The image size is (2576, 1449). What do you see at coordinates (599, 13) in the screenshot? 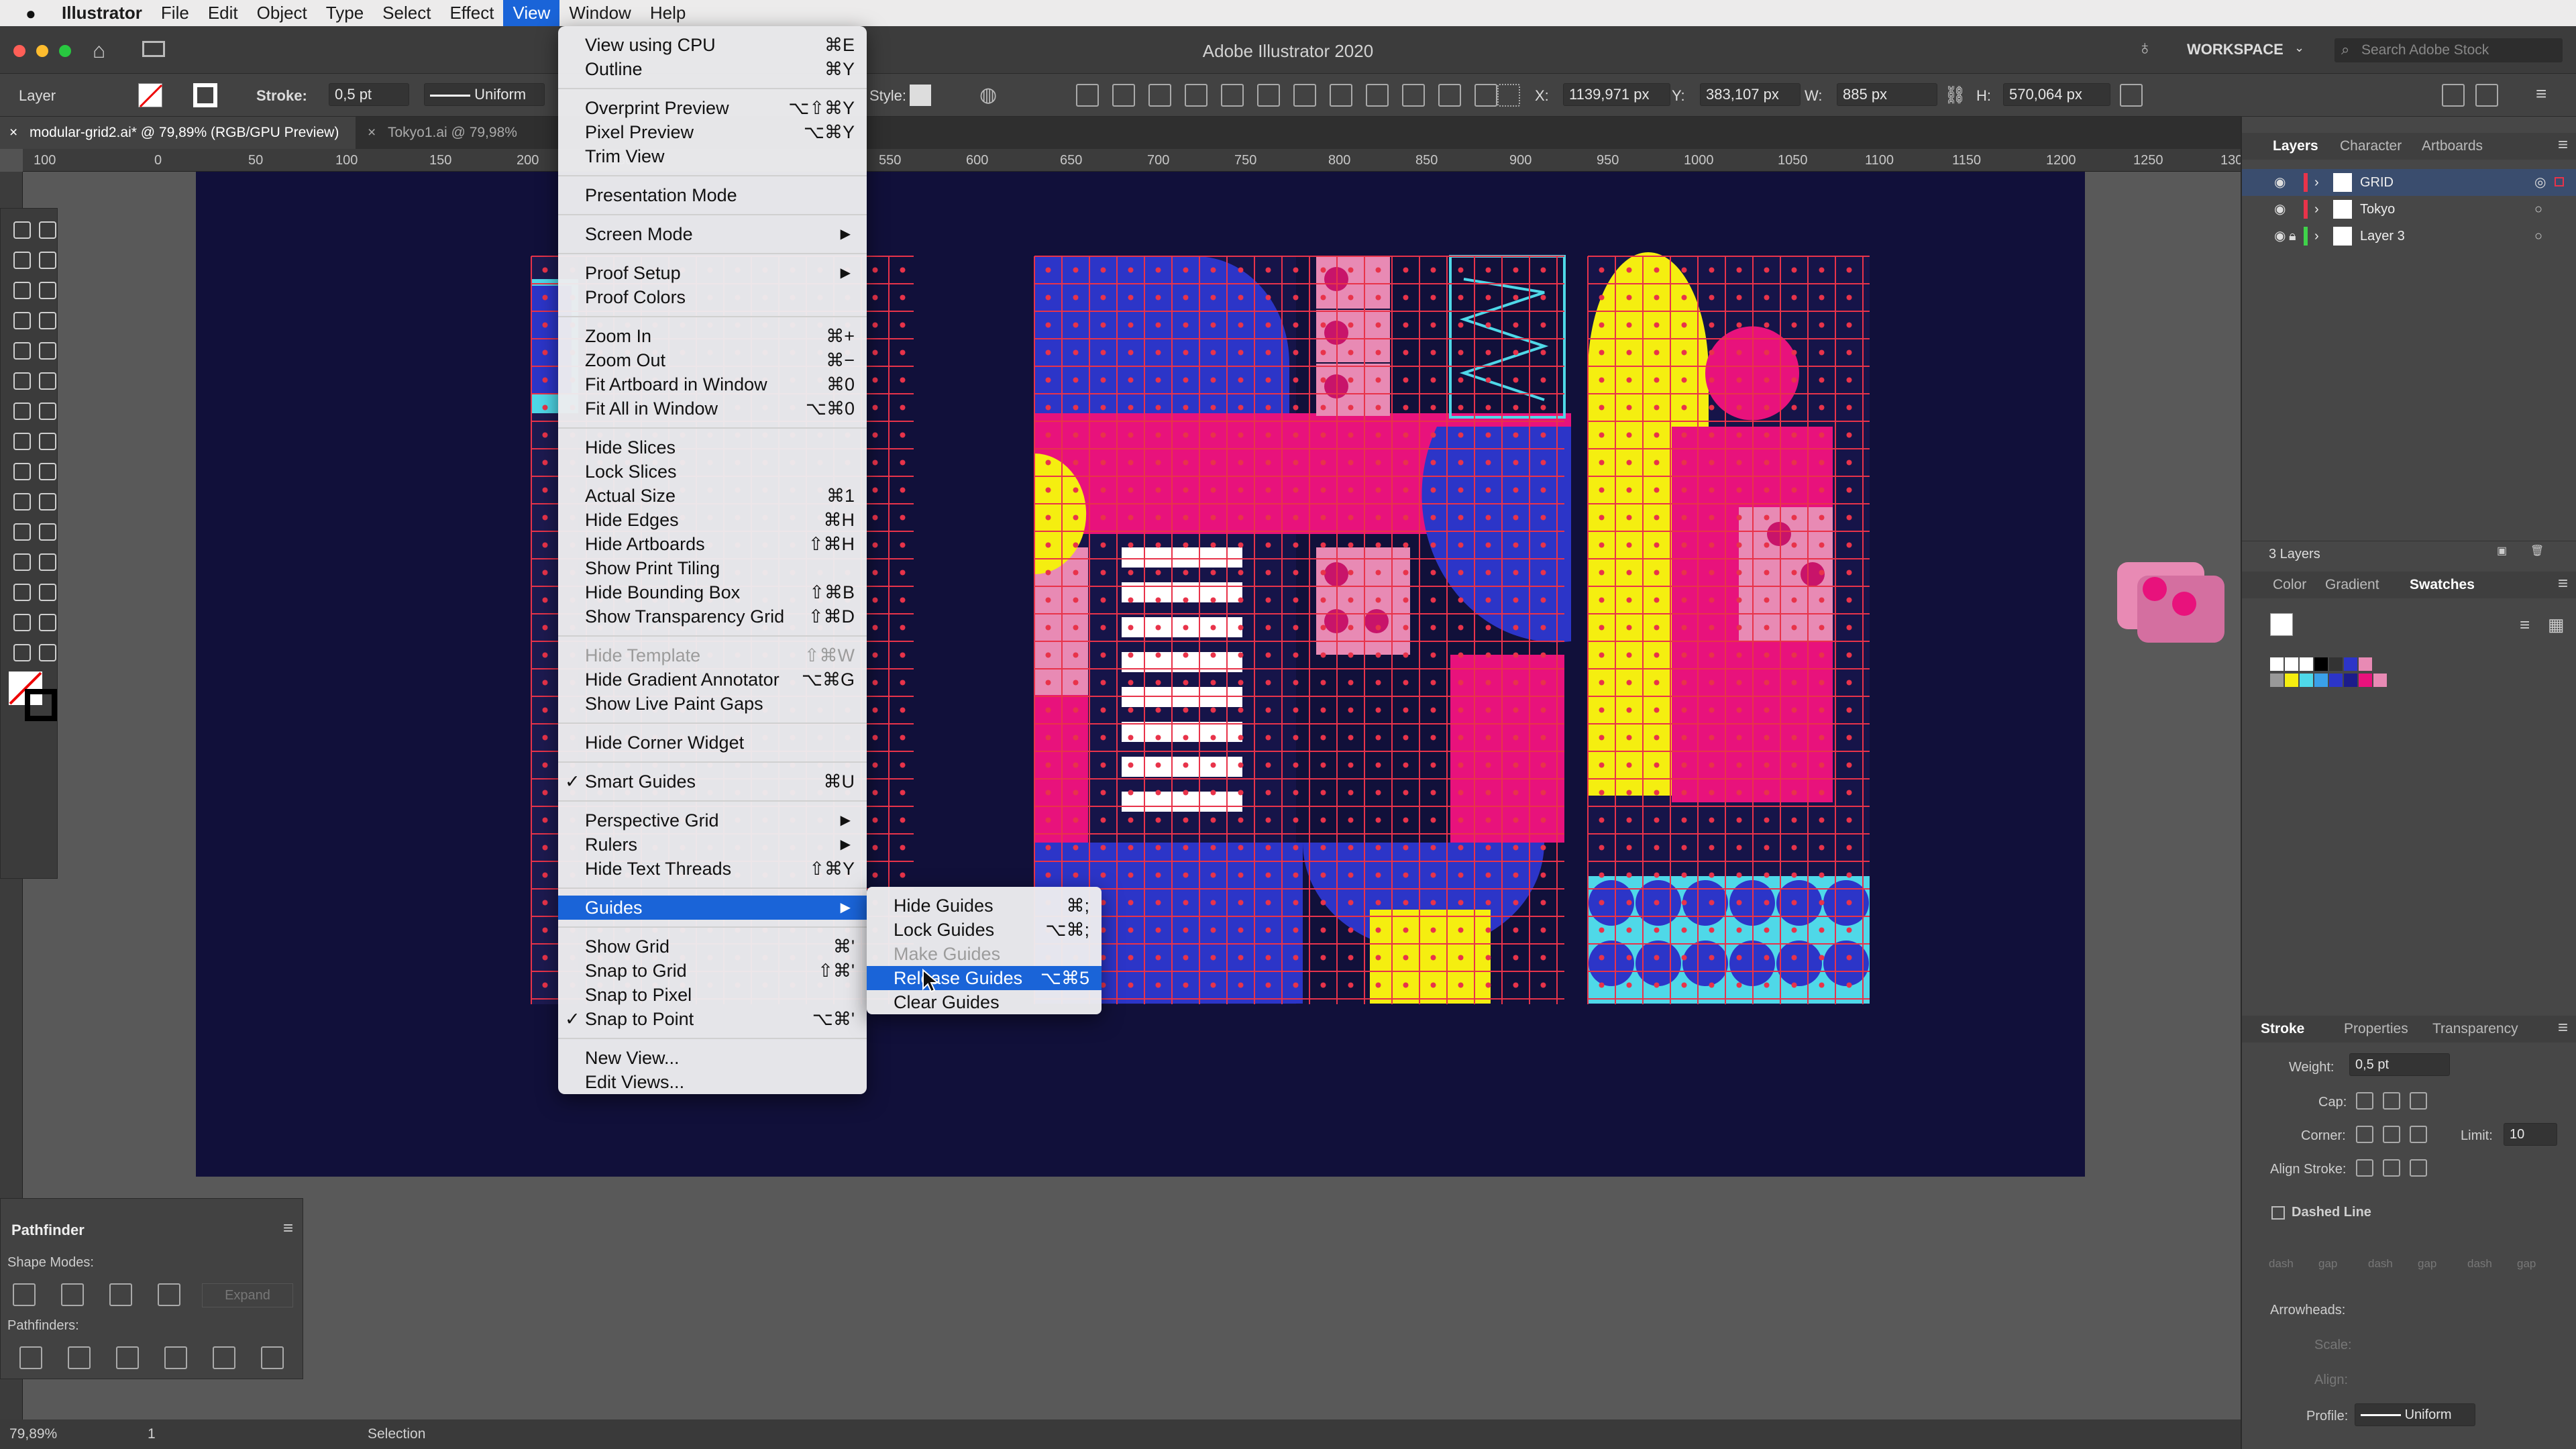
I see `menu-window: Window` at bounding box center [599, 13].